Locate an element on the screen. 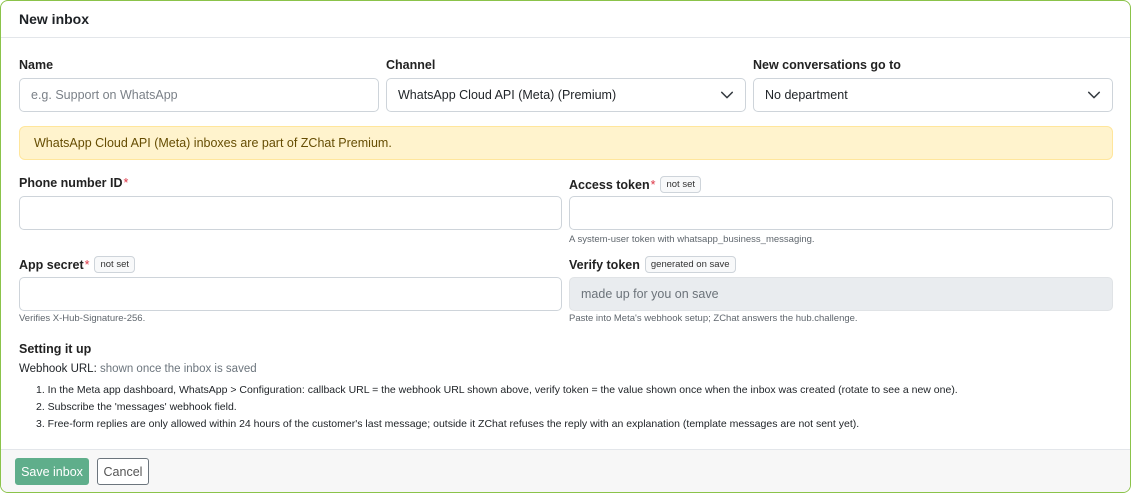 The width and height of the screenshot is (1131, 493). access-token-label-text: Access token is located at coordinates (609, 184).